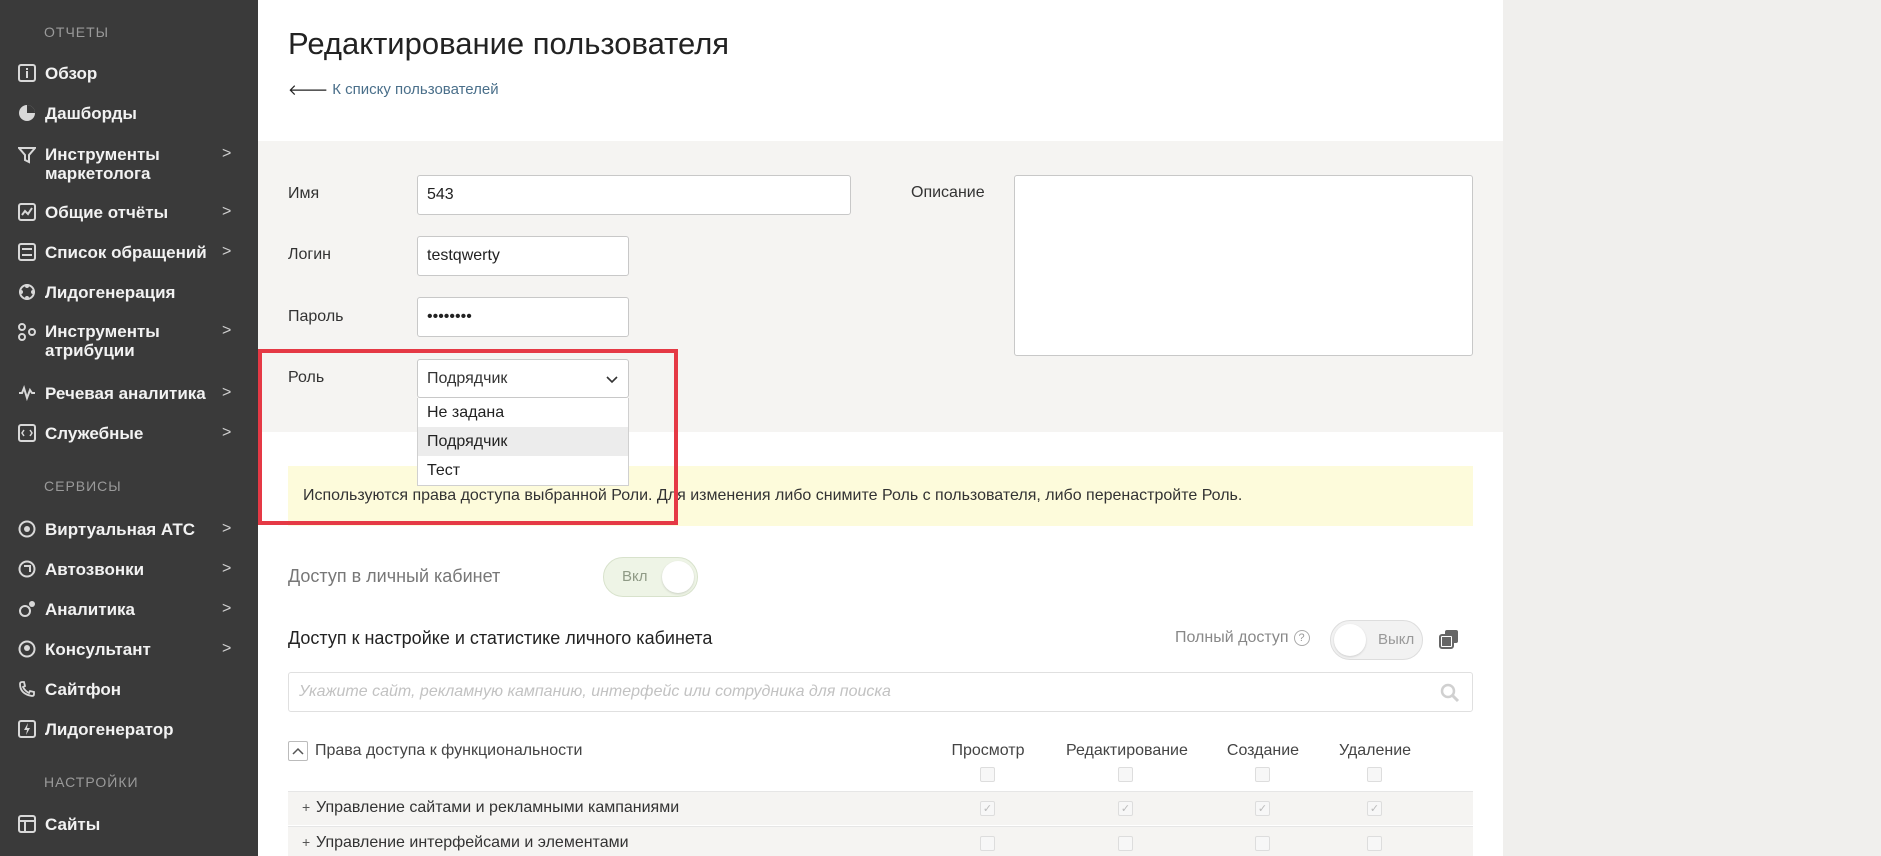  Describe the element at coordinates (129, 824) in the screenshot. I see `sidebar-item-sites: Сайты` at that location.